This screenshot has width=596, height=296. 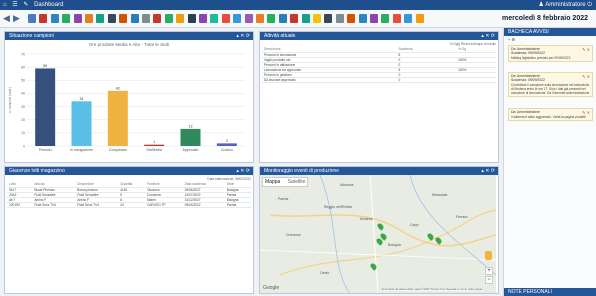 I want to click on street-view-icon, so click(x=488, y=255).